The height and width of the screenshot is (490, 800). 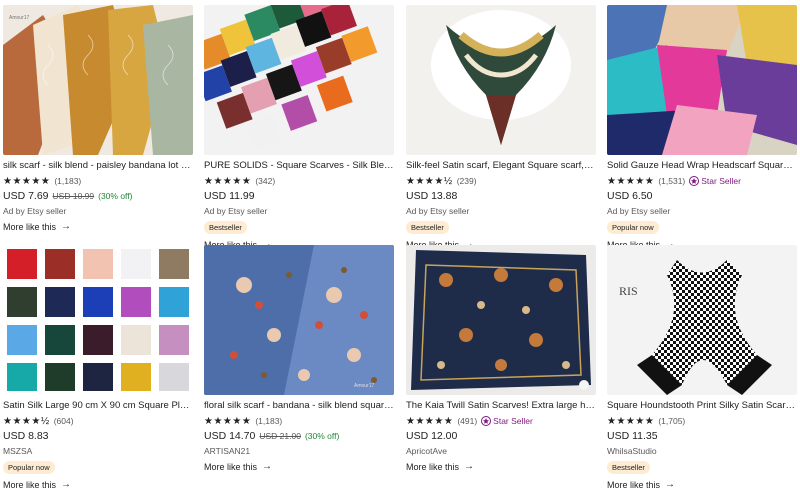 What do you see at coordinates (98, 181) in the screenshot?
I see `rating: ★★★★★ (1,183)` at bounding box center [98, 181].